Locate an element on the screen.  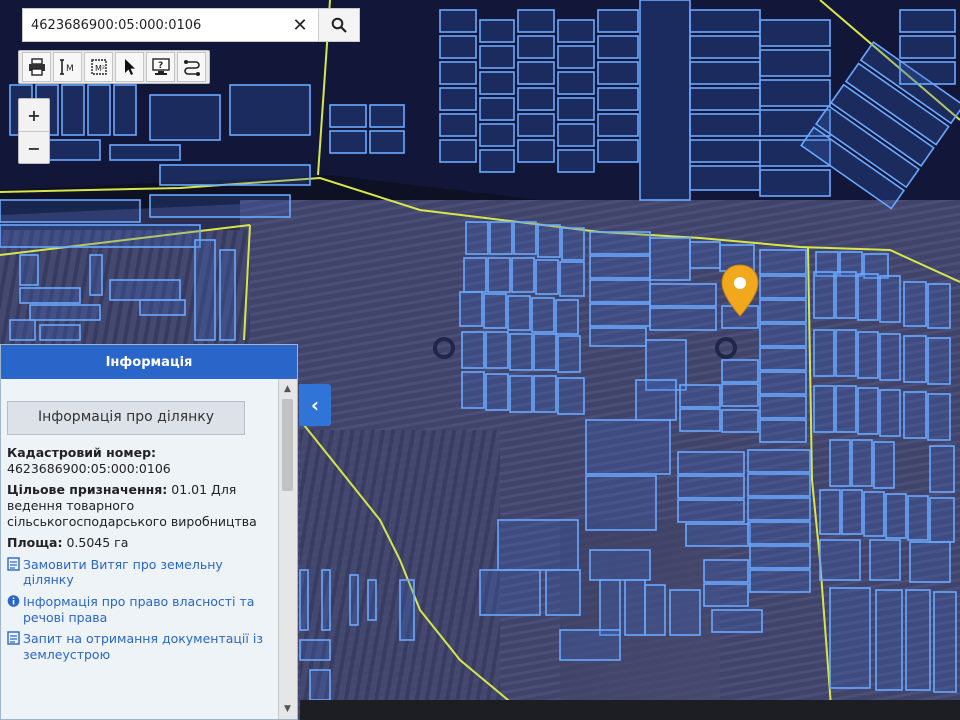
search-button is located at coordinates (338, 25).